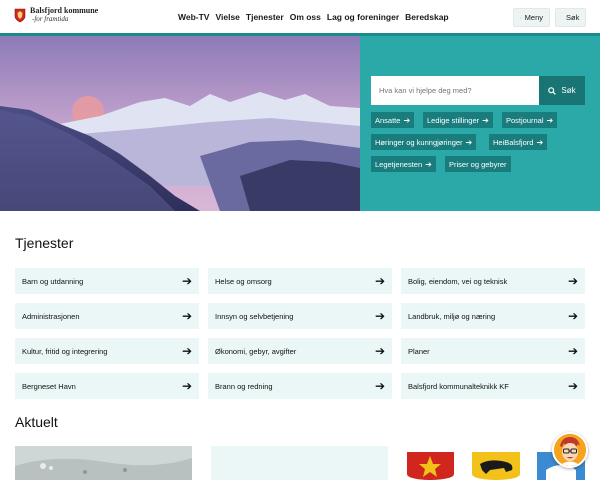 Image resolution: width=600 pixels, height=480 pixels. Describe the element at coordinates (399, 164) in the screenshot. I see `quick-link-label: Legetjenesten` at that location.